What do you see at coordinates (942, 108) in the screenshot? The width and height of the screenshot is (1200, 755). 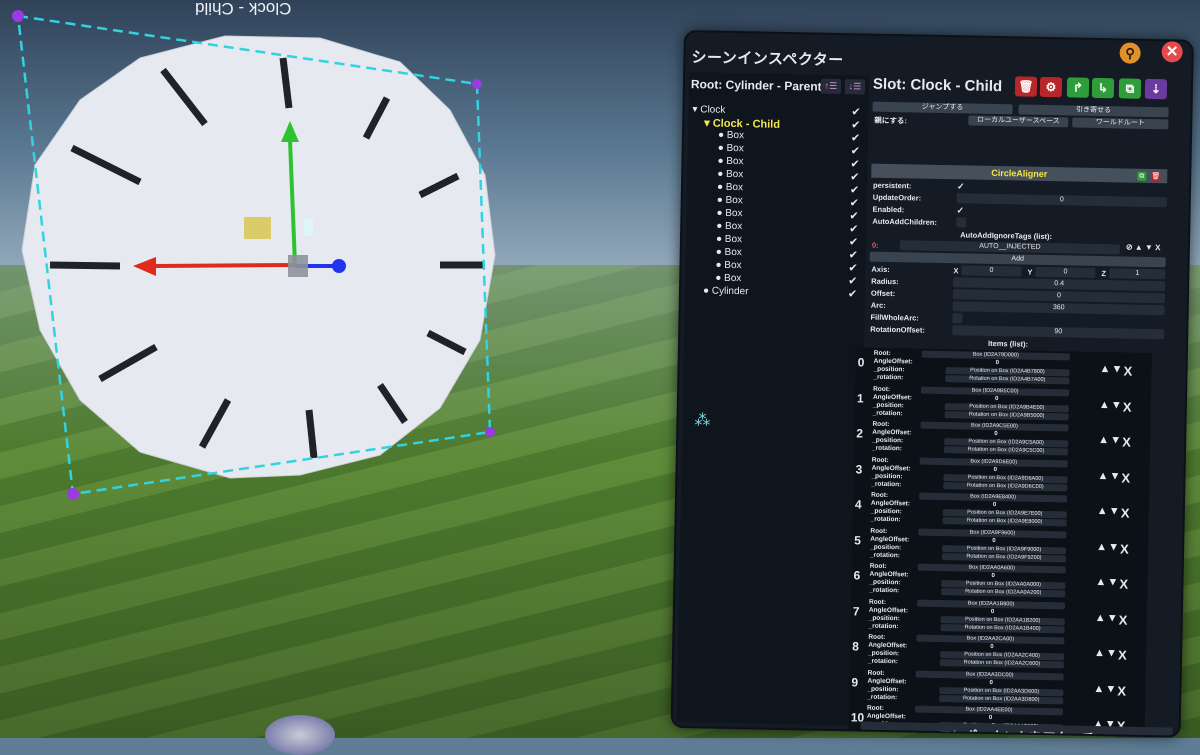 I see `jump-button: ジャンプする` at bounding box center [942, 108].